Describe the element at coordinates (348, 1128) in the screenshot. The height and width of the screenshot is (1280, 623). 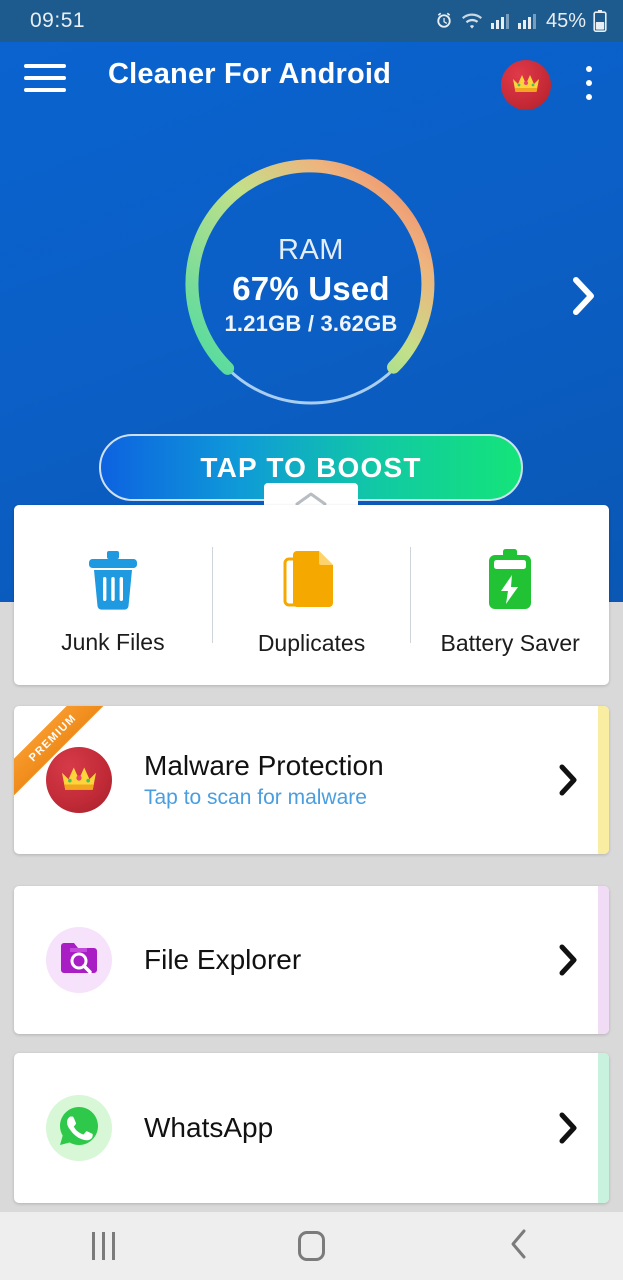
I see `row-text-block: WhatsApp` at that location.